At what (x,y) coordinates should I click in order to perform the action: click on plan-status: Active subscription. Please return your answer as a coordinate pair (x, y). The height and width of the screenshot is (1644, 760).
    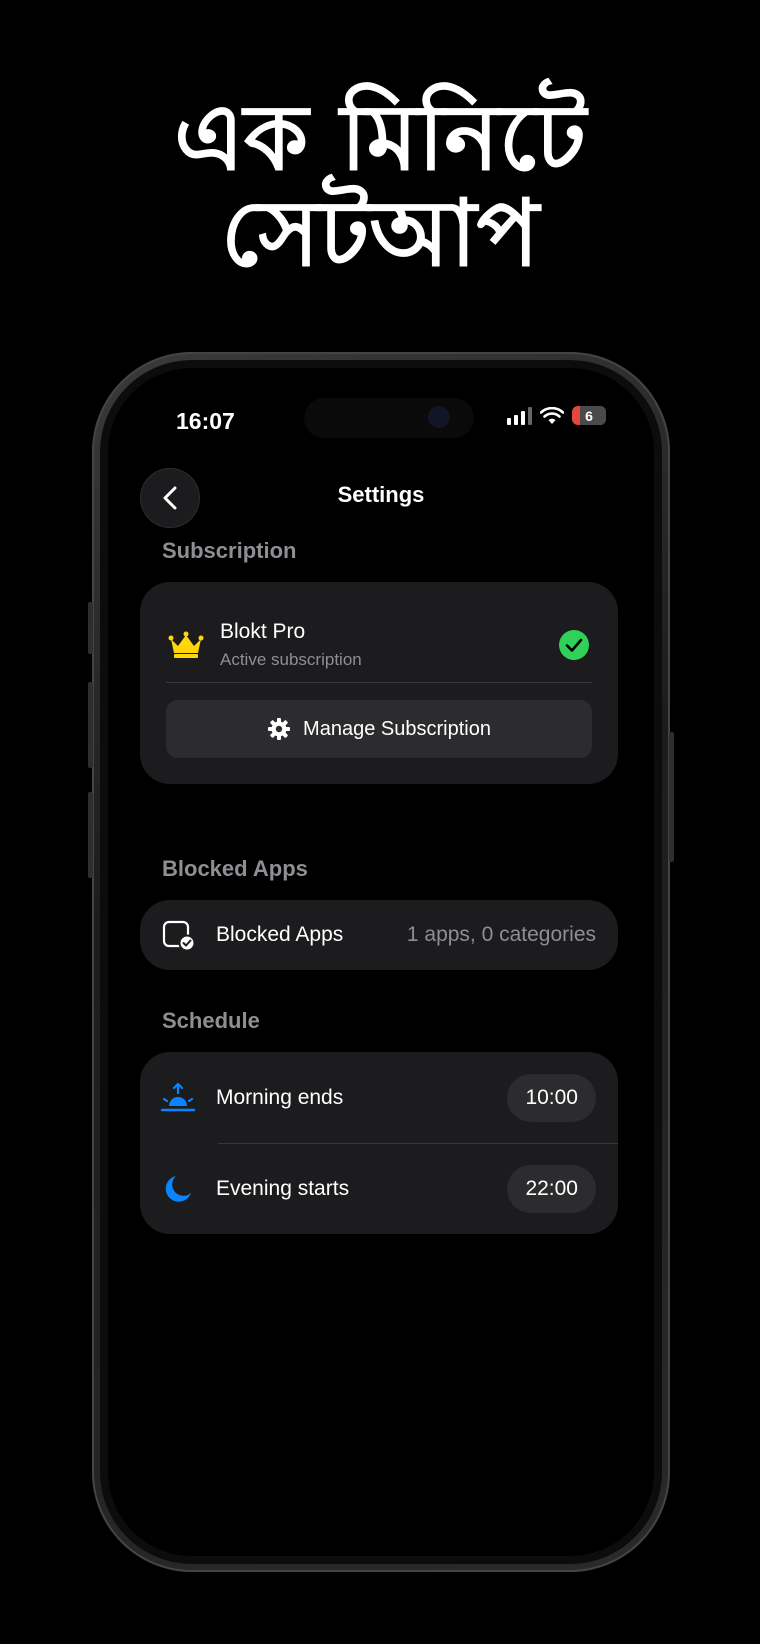
    Looking at the image, I should click on (291, 659).